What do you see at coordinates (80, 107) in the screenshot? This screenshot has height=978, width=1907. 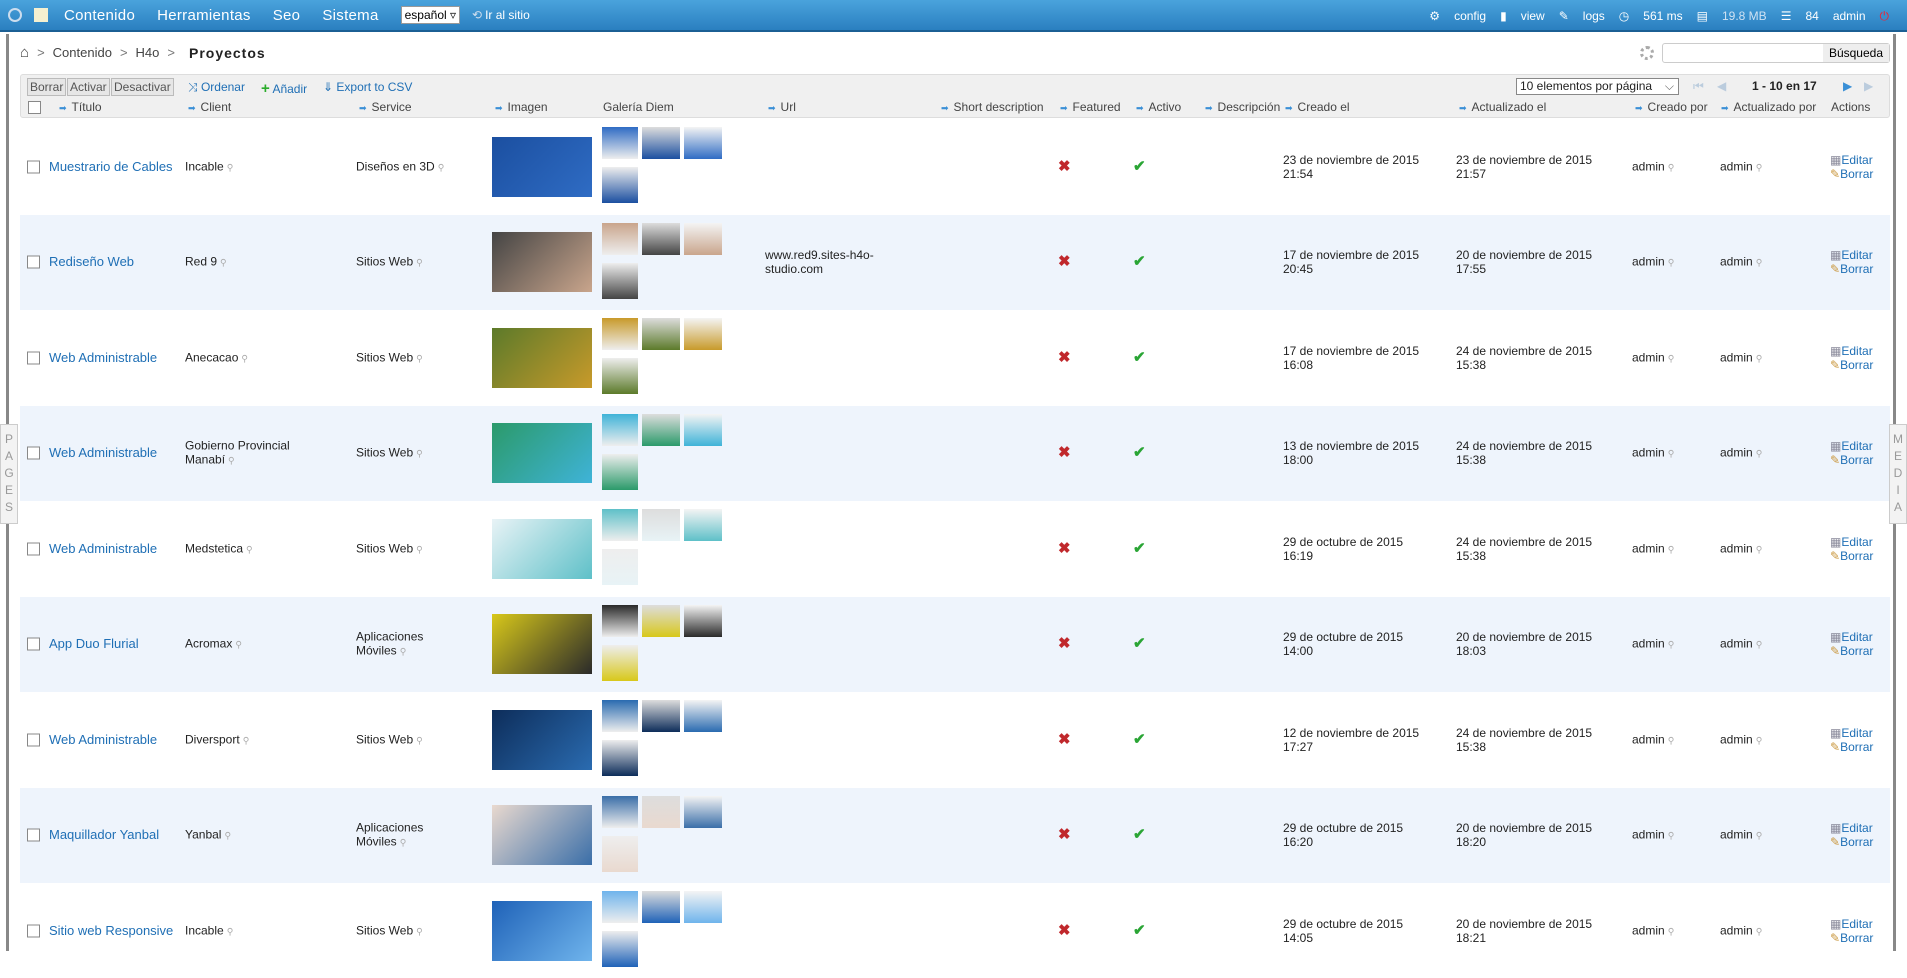 I see `col-titulo: ➡ Título` at bounding box center [80, 107].